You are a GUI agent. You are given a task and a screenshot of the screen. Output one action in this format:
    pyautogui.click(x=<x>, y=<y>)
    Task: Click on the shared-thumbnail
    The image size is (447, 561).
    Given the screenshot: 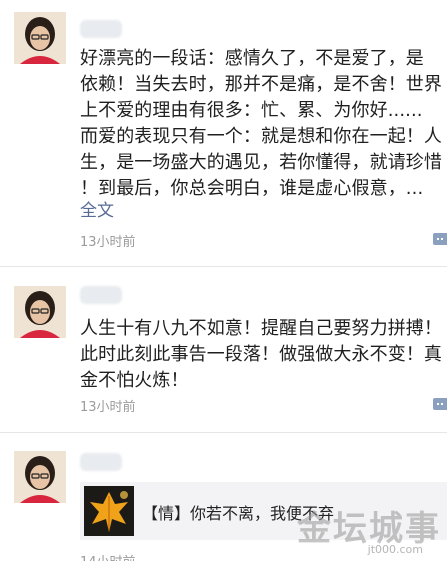 What is the action you would take?
    pyautogui.click(x=109, y=511)
    